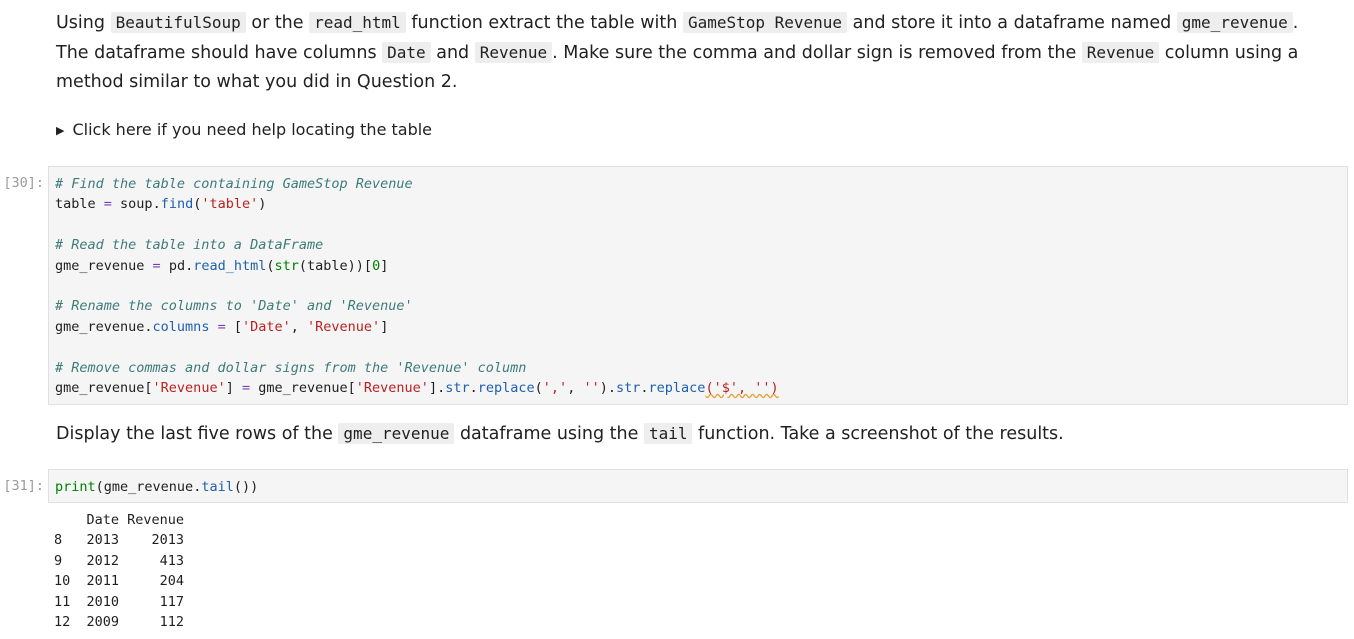  Describe the element at coordinates (217, 487) in the screenshot. I see `code-token: tail` at that location.